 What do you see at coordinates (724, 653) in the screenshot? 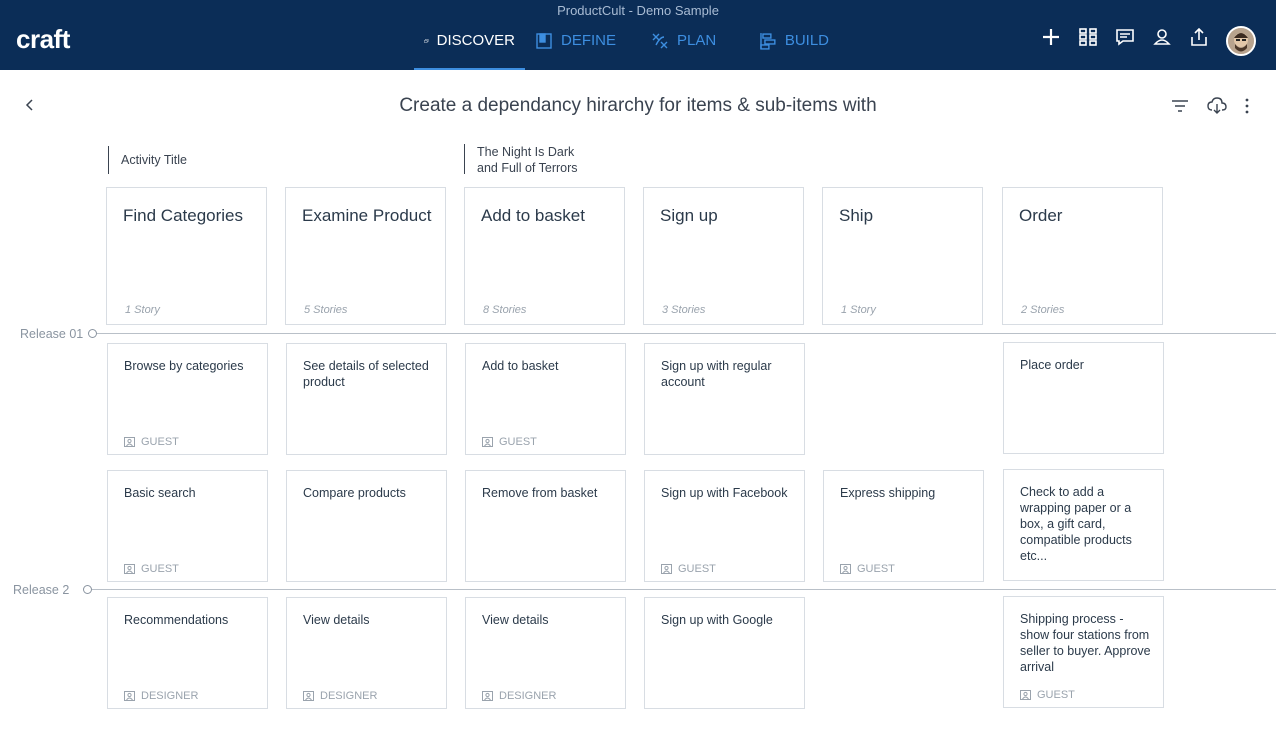
I see `story-card: Sign up with Google` at bounding box center [724, 653].